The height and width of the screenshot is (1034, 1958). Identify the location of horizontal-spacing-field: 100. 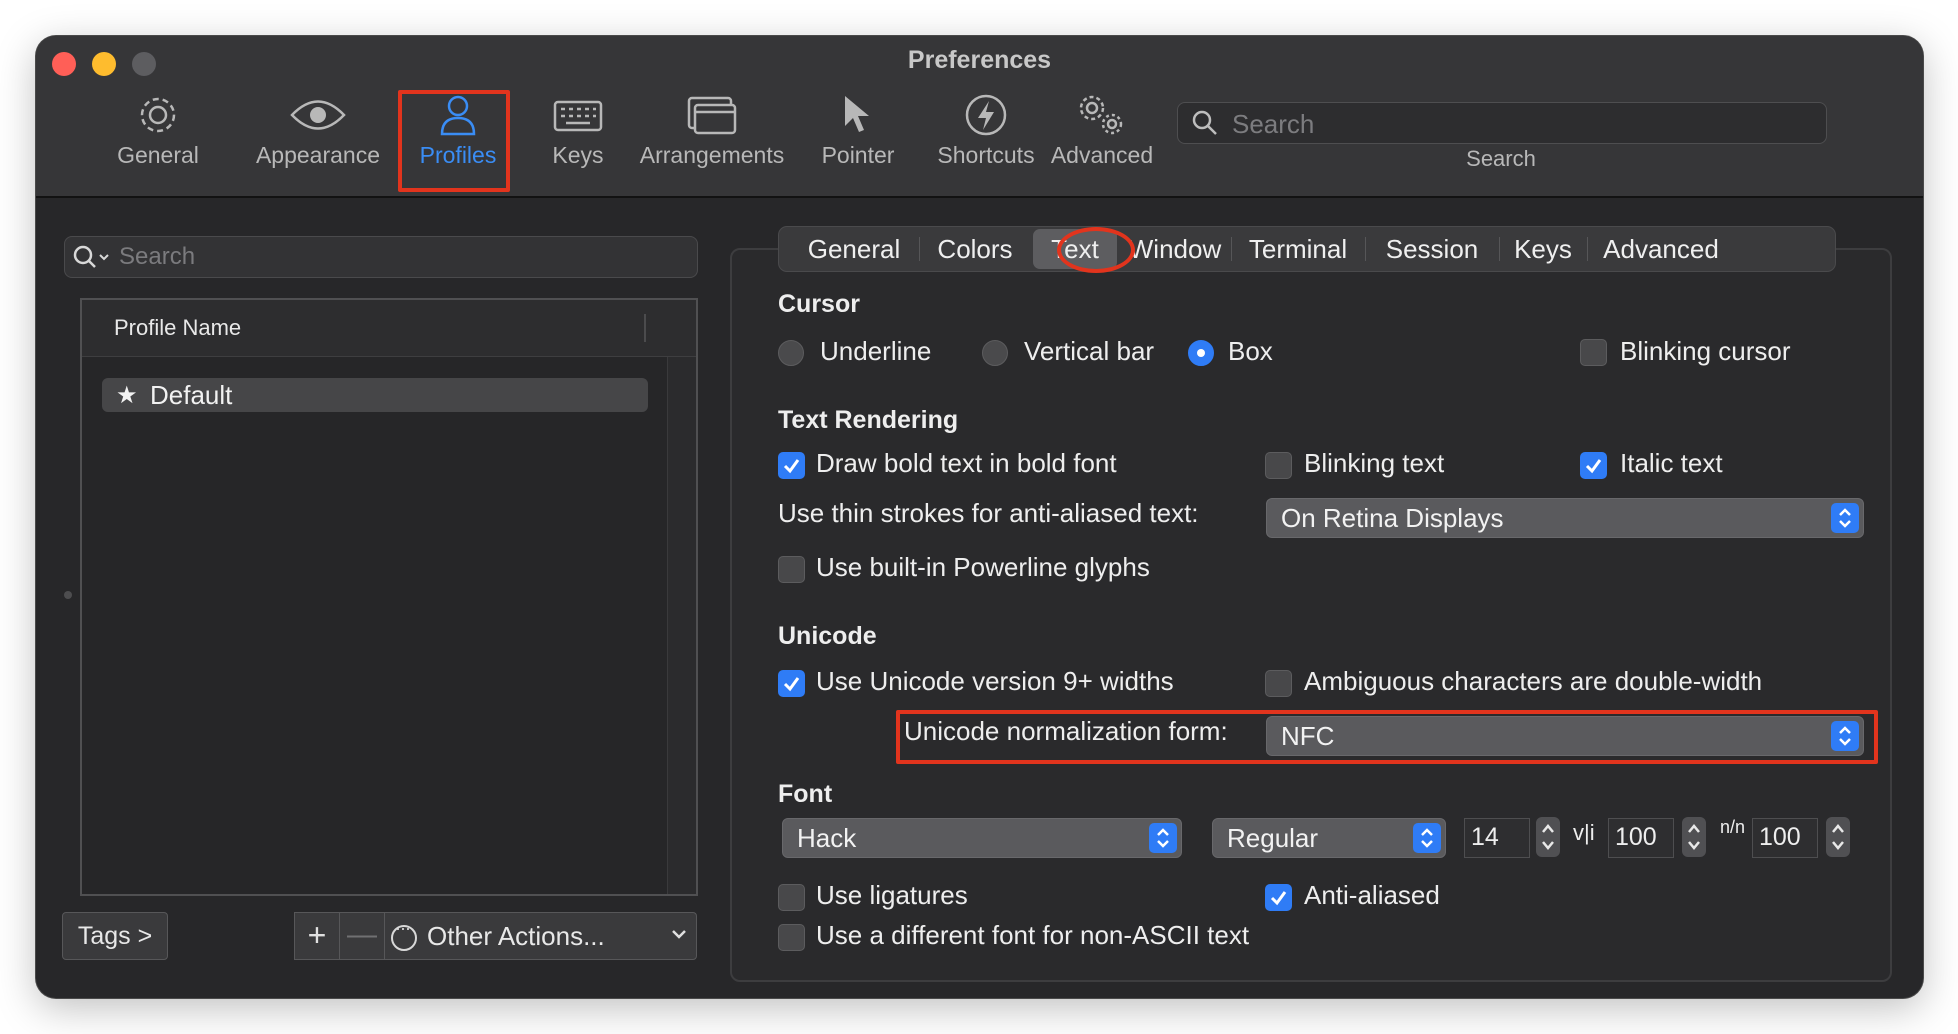
(1641, 838).